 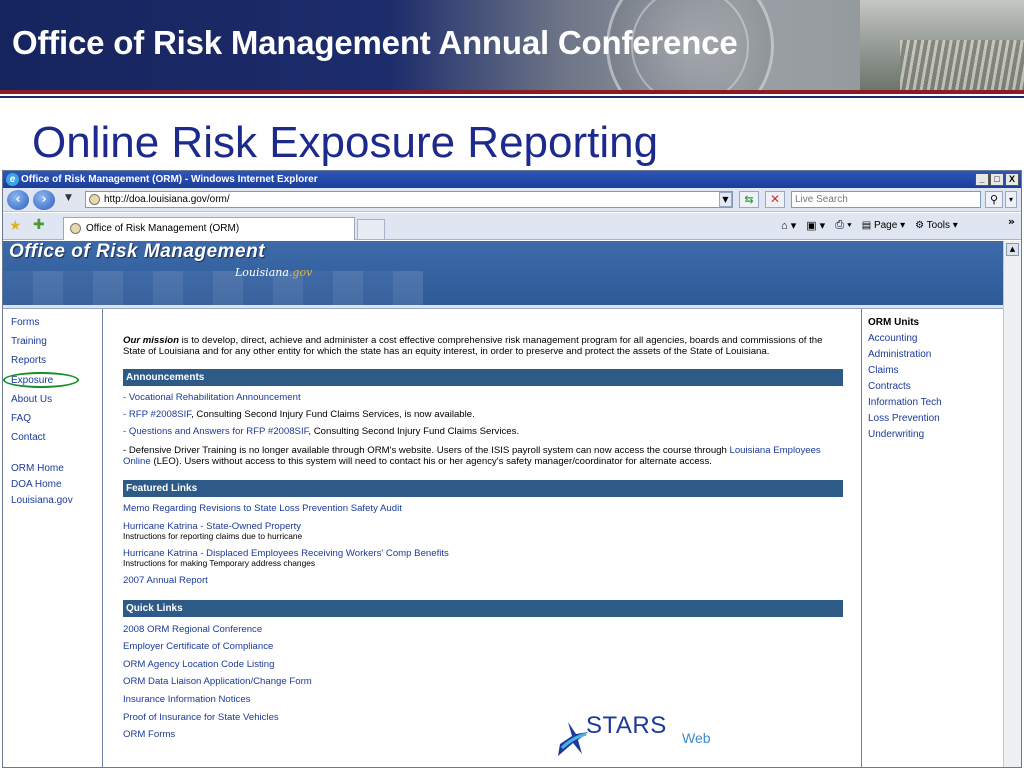 I want to click on more-commands-icon: », so click(x=1011, y=221).